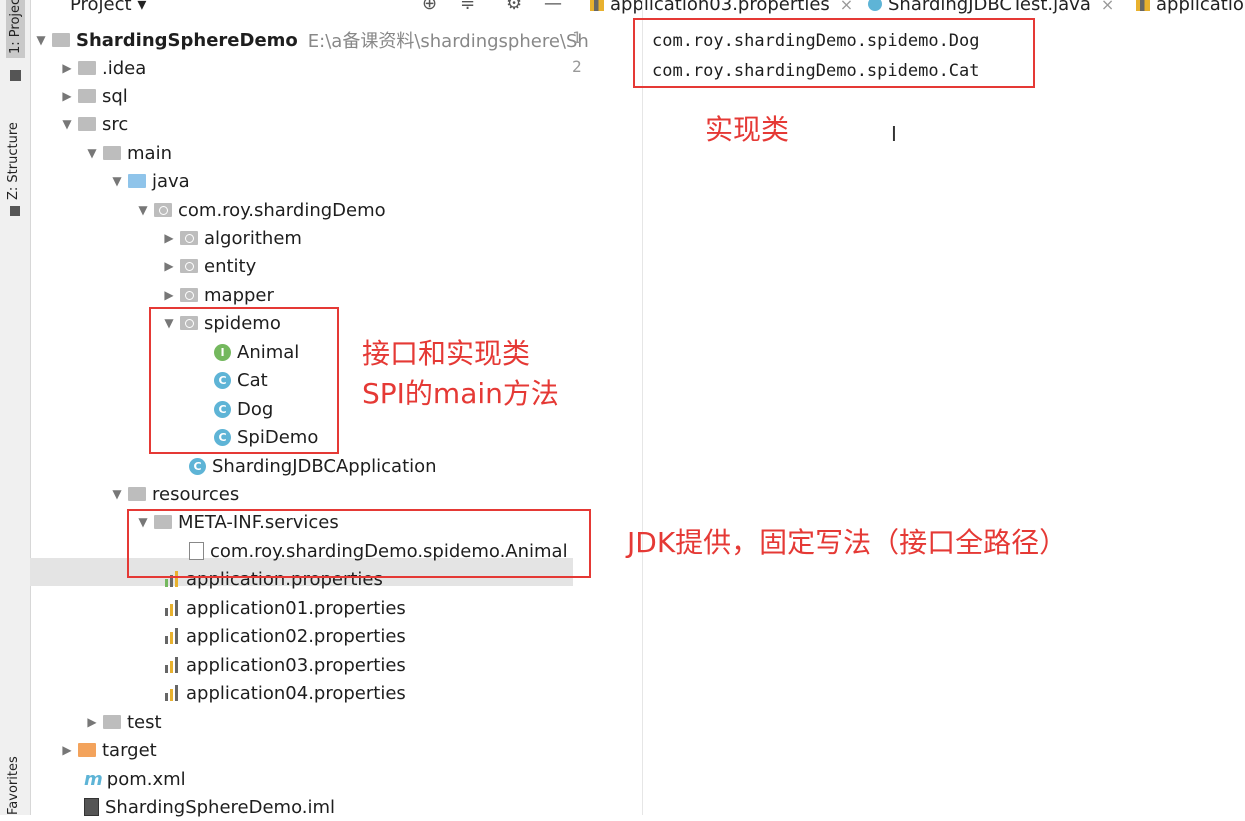 This screenshot has width=1245, height=821. Describe the element at coordinates (283, 636) in the screenshot. I see `tree-item-application02: application02.properties` at that location.